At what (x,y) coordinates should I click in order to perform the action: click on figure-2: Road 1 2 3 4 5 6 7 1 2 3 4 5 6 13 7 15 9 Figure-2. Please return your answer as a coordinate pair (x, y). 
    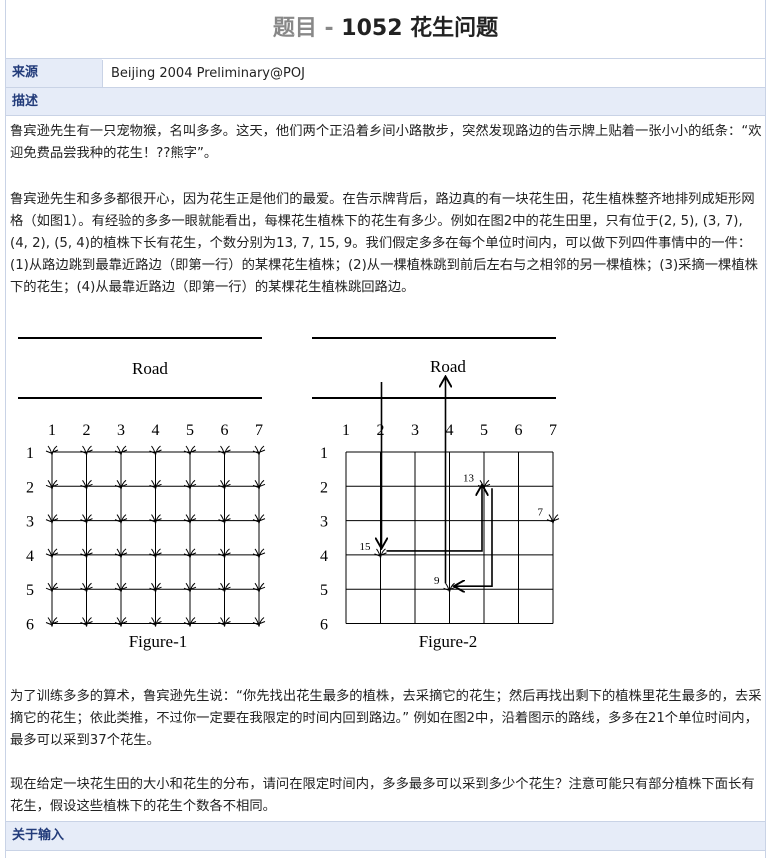
    Looking at the image, I should click on (436, 494).